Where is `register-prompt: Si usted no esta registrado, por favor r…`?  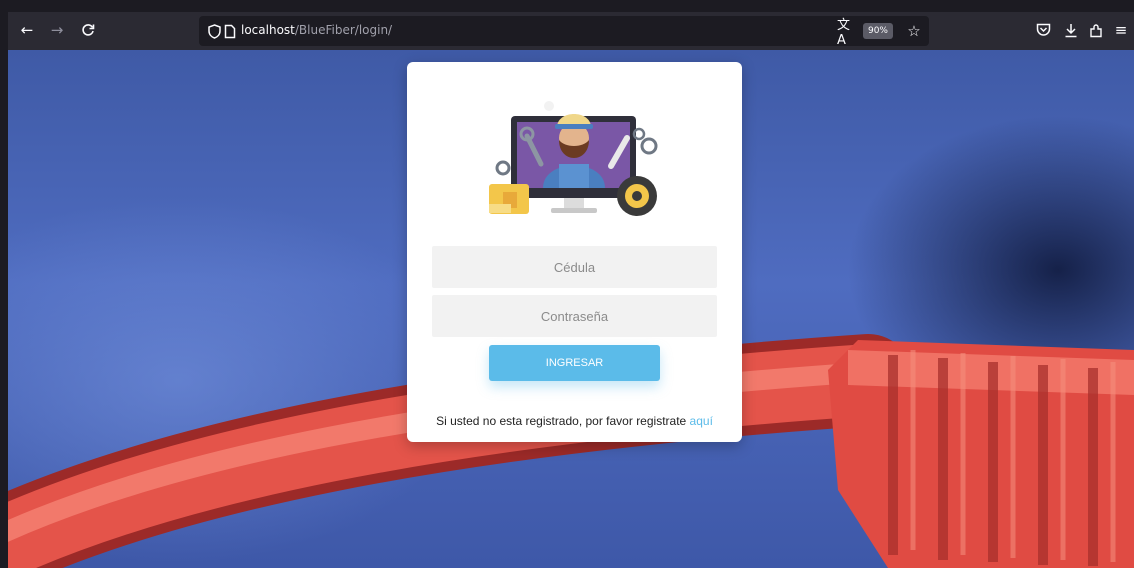
register-prompt: Si usted no esta registrado, por favor r… is located at coordinates (574, 421).